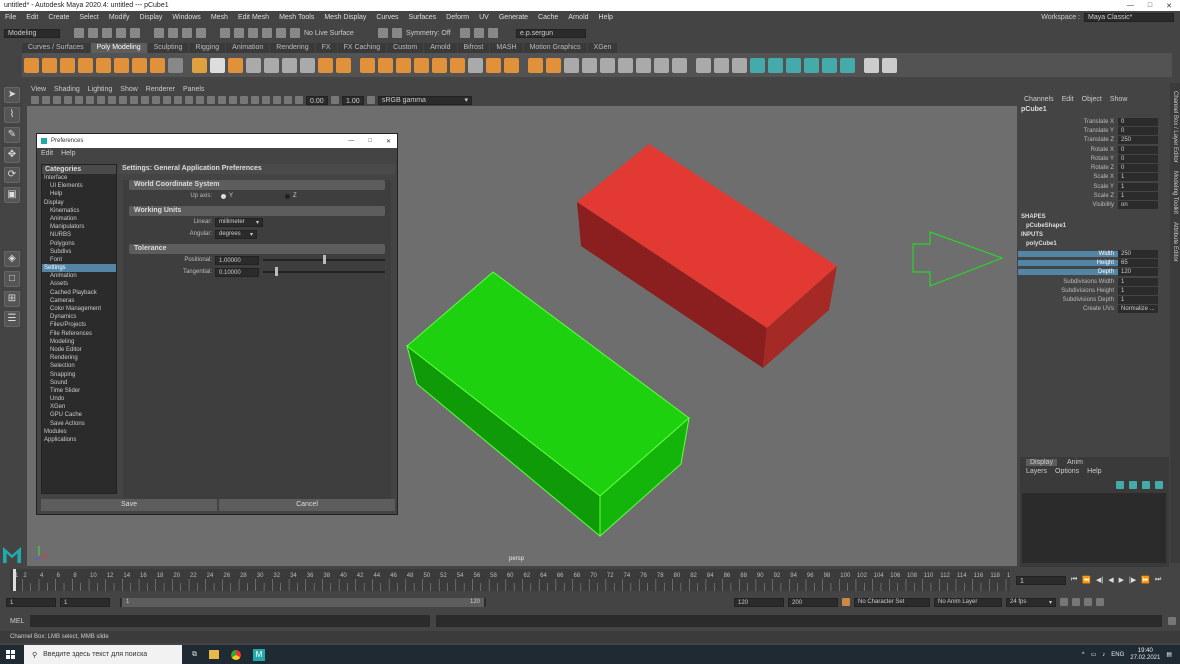 This screenshot has width=1180, height=664. Describe the element at coordinates (296, 17) in the screenshot. I see `menu-mesh-tools: Mesh Tools` at that location.